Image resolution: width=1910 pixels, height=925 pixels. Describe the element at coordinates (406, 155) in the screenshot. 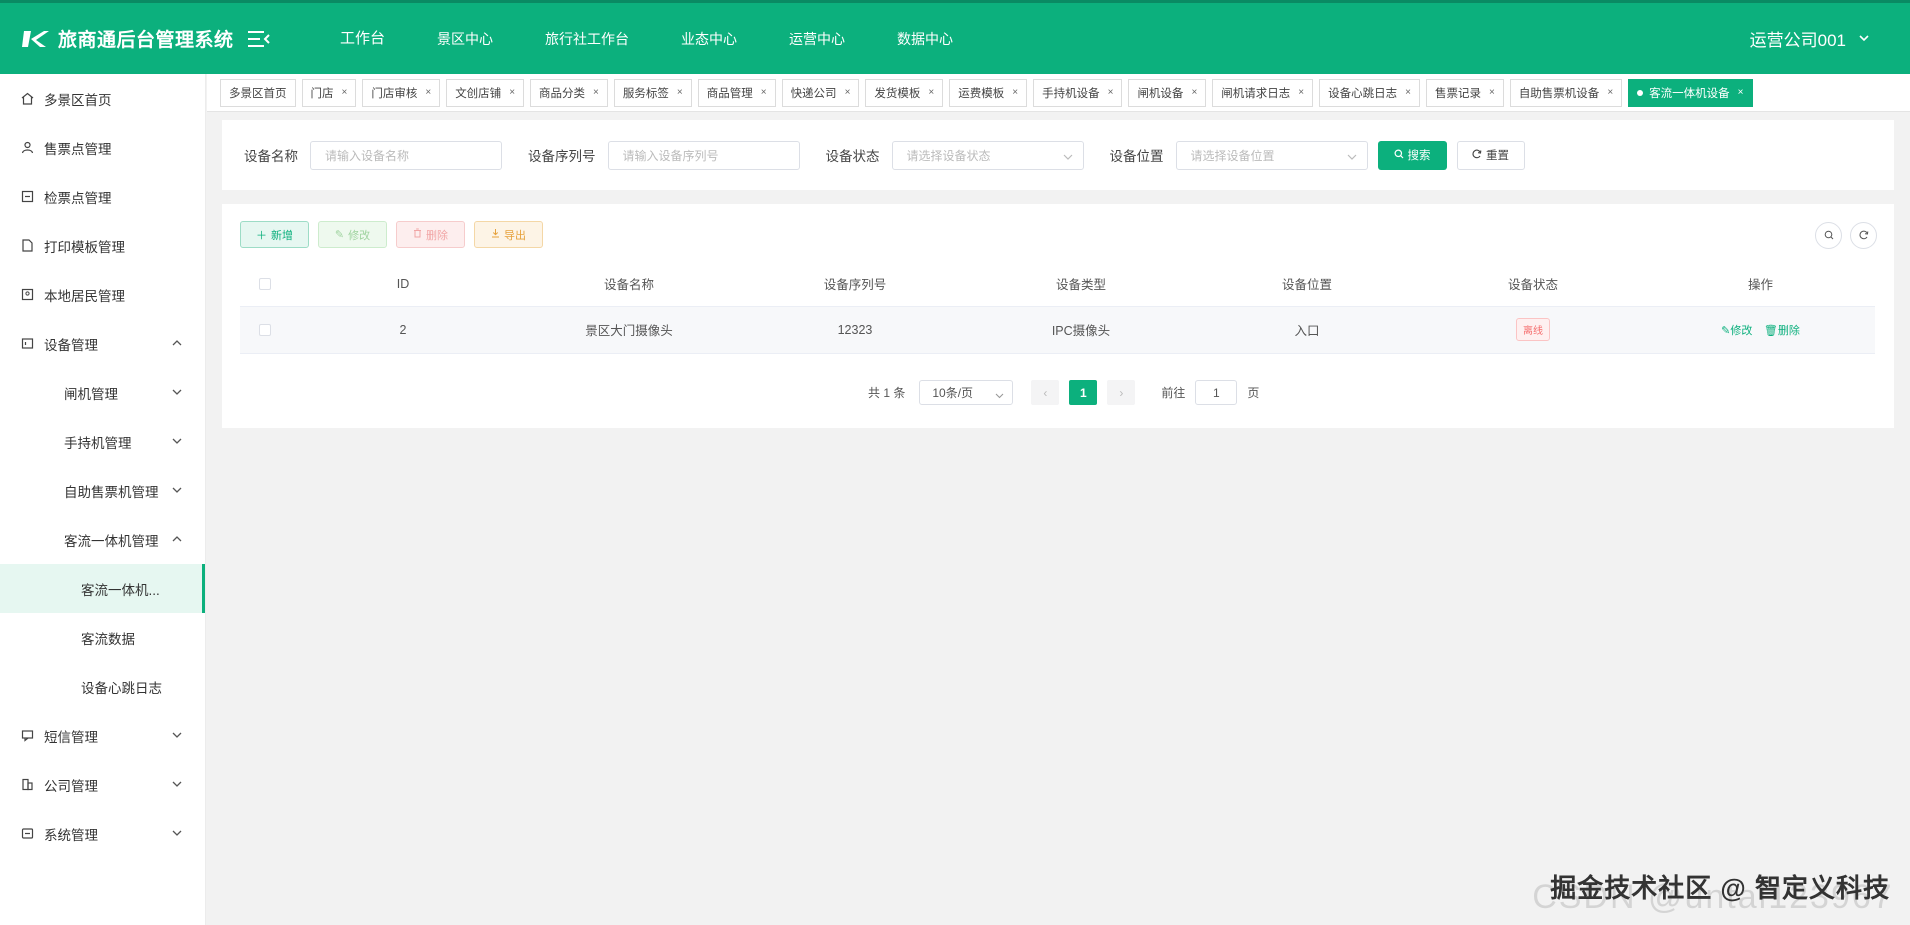

I see `device-name-input: 请输入设备名称` at that location.